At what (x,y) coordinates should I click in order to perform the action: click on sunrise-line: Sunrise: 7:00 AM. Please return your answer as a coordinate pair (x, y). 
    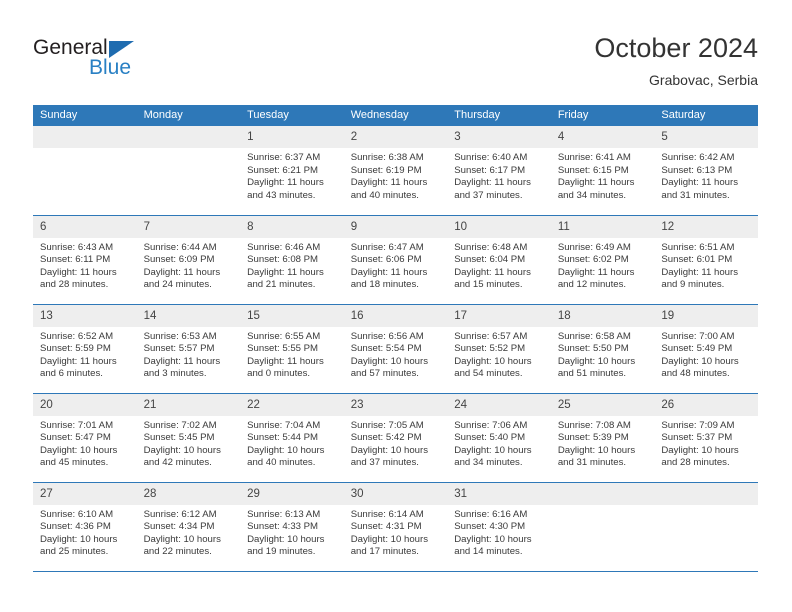
    Looking at the image, I should click on (698, 336).